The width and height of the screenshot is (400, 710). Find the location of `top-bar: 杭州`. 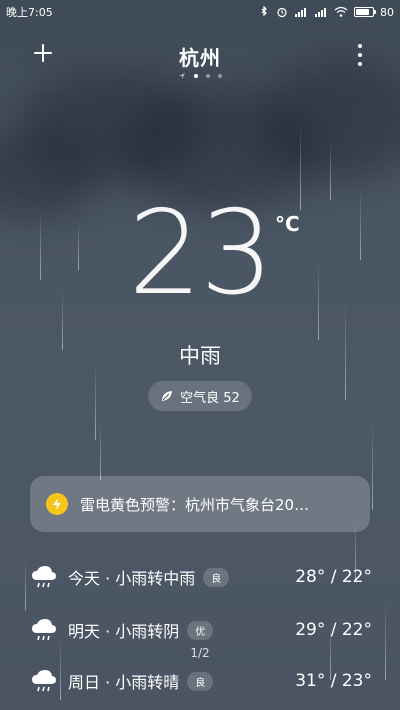

top-bar: 杭州 is located at coordinates (200, 57).